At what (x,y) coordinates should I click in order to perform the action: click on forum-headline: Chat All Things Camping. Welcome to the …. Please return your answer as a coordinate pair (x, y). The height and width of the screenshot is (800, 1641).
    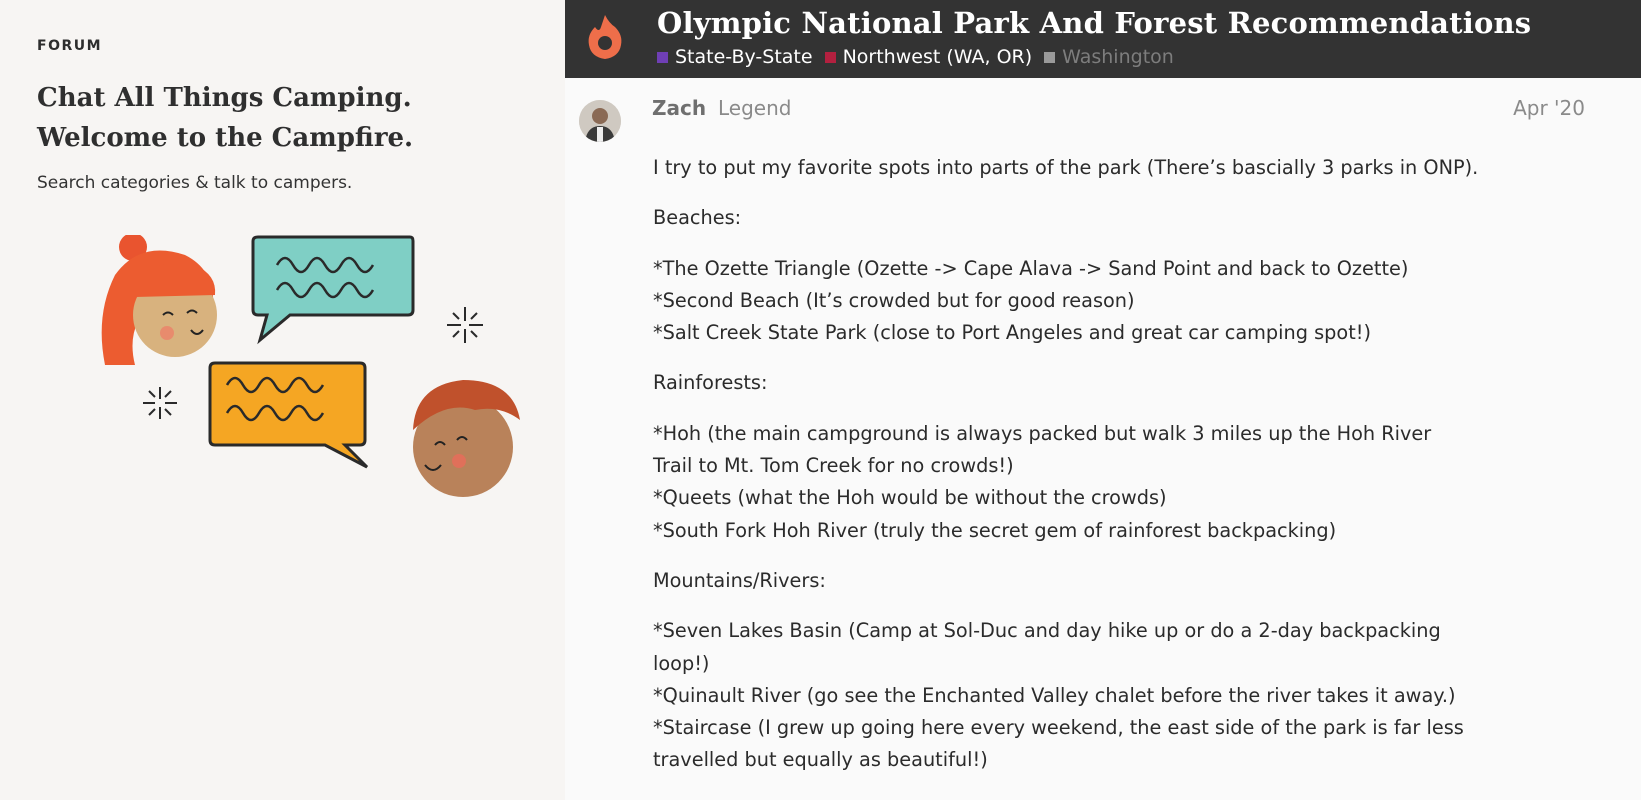
    Looking at the image, I should click on (267, 118).